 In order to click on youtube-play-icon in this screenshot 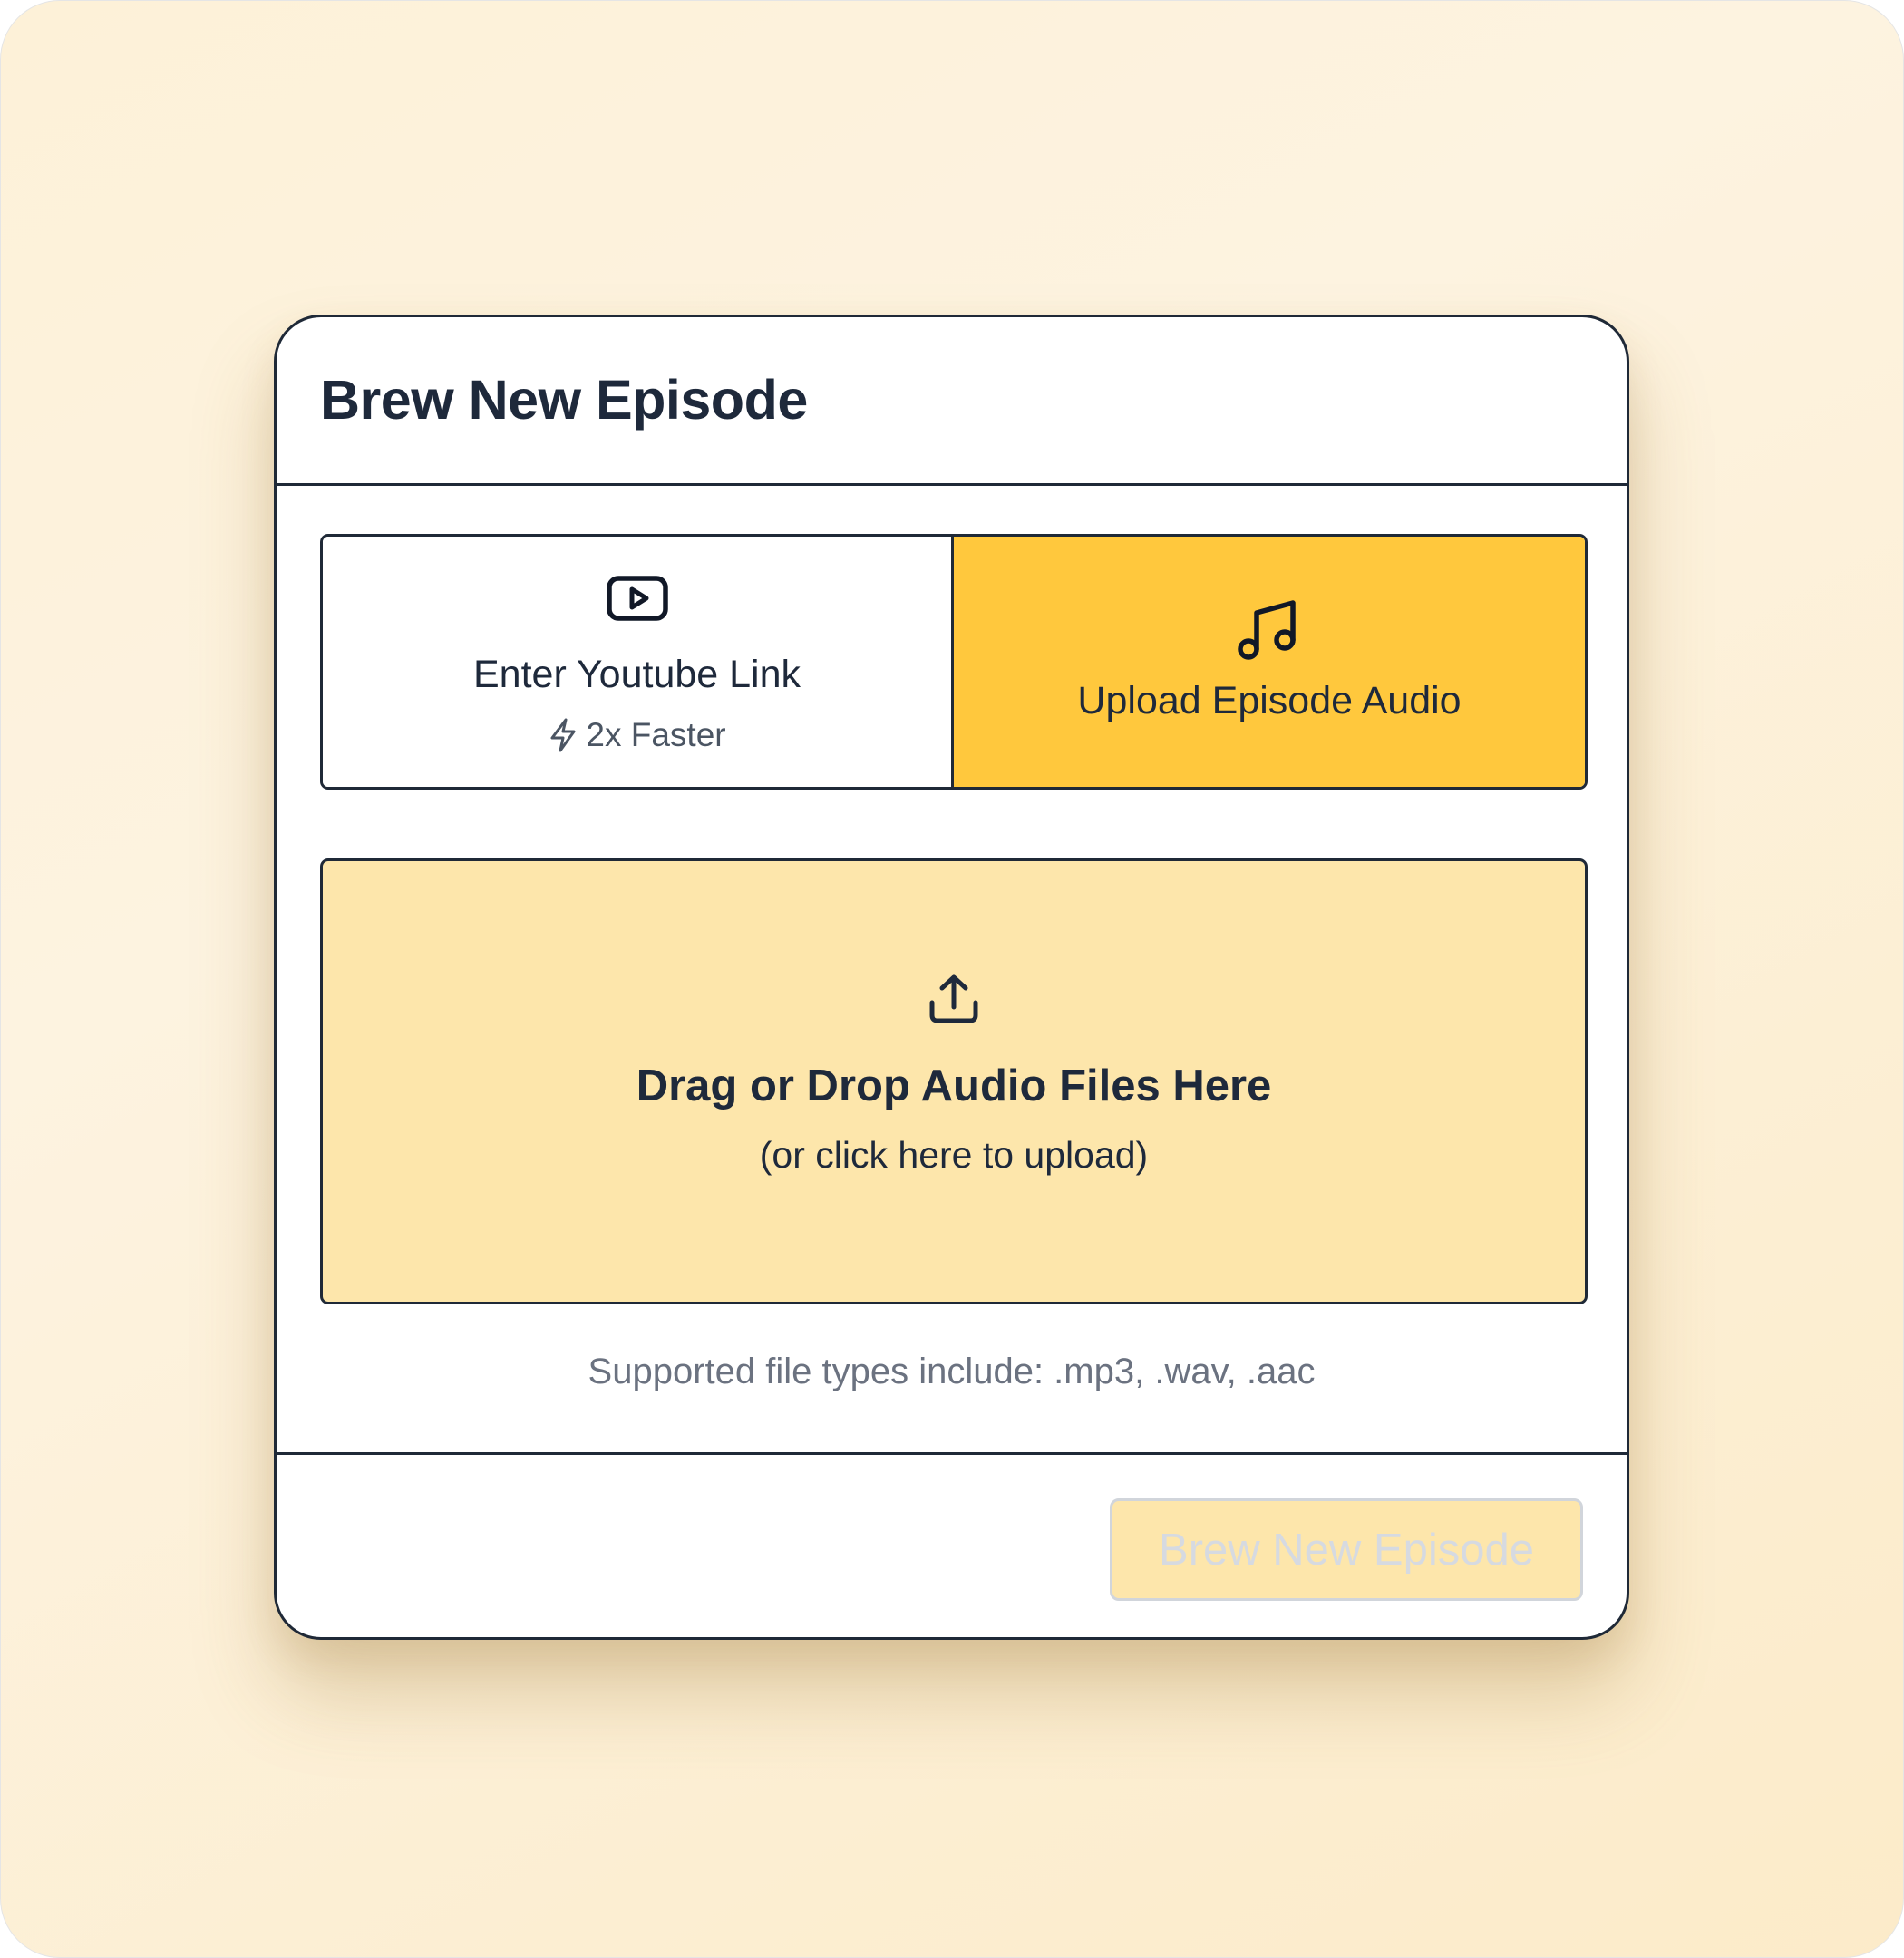, I will do `click(637, 598)`.